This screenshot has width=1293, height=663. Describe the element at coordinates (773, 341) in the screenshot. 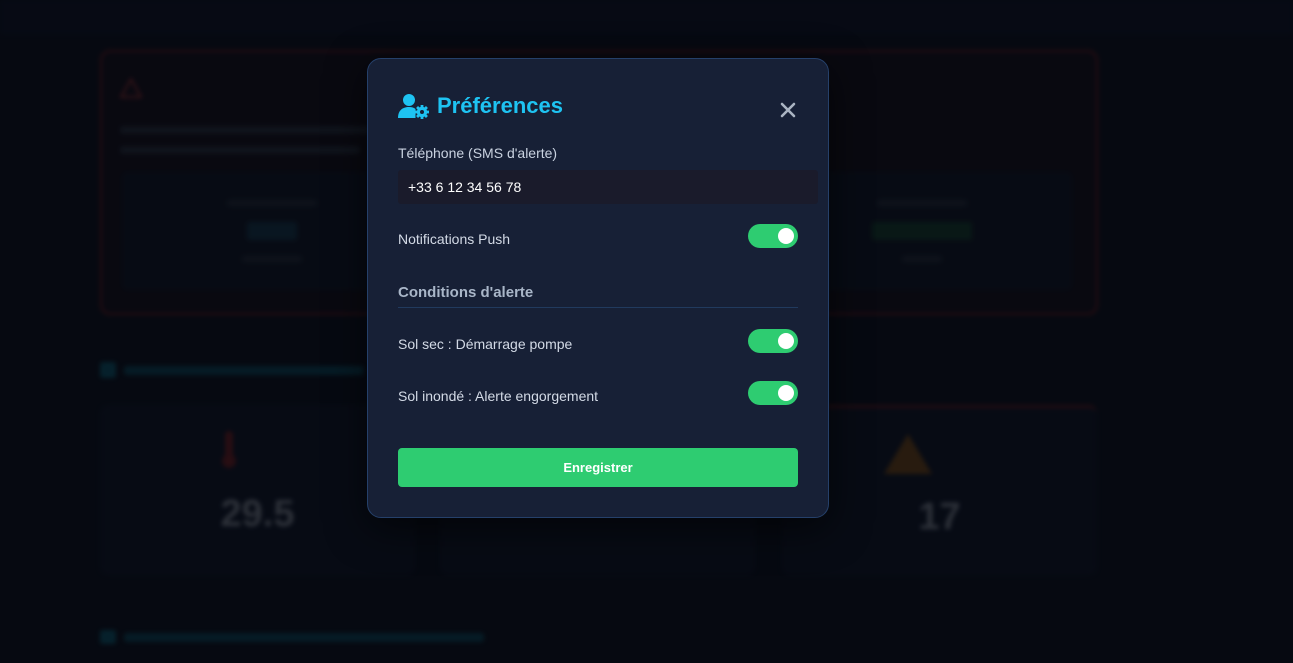

I see `dry-soil-toggle` at that location.